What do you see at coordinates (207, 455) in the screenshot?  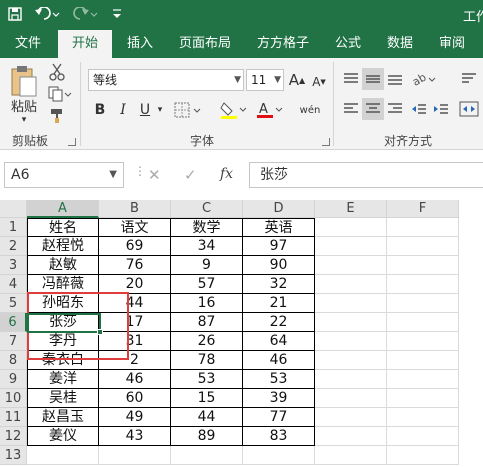 I see `cell-c13` at bounding box center [207, 455].